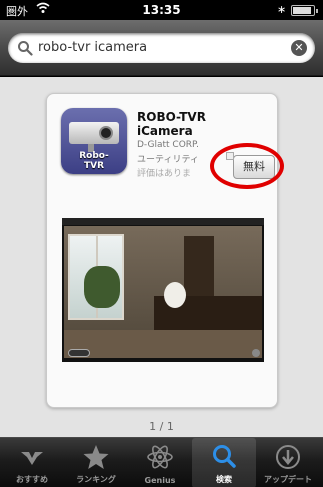  I want to click on tab-label: ランキング, so click(96, 479).